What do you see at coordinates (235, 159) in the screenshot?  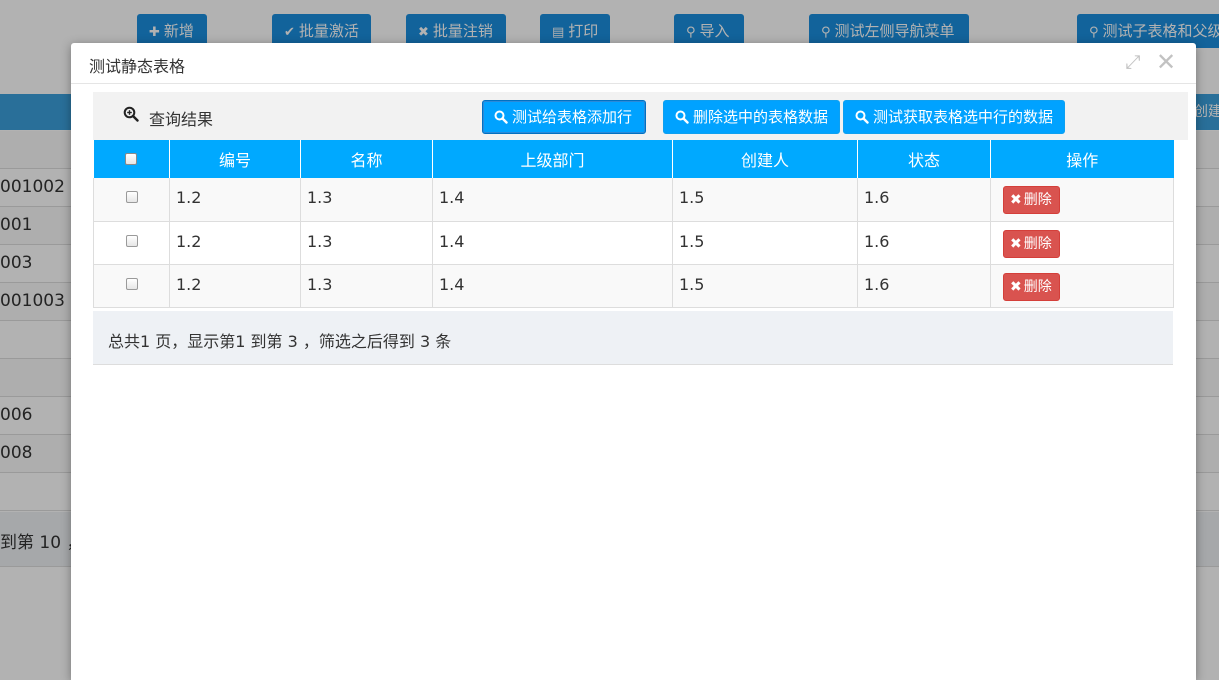 I see `column-header-code: 编号` at bounding box center [235, 159].